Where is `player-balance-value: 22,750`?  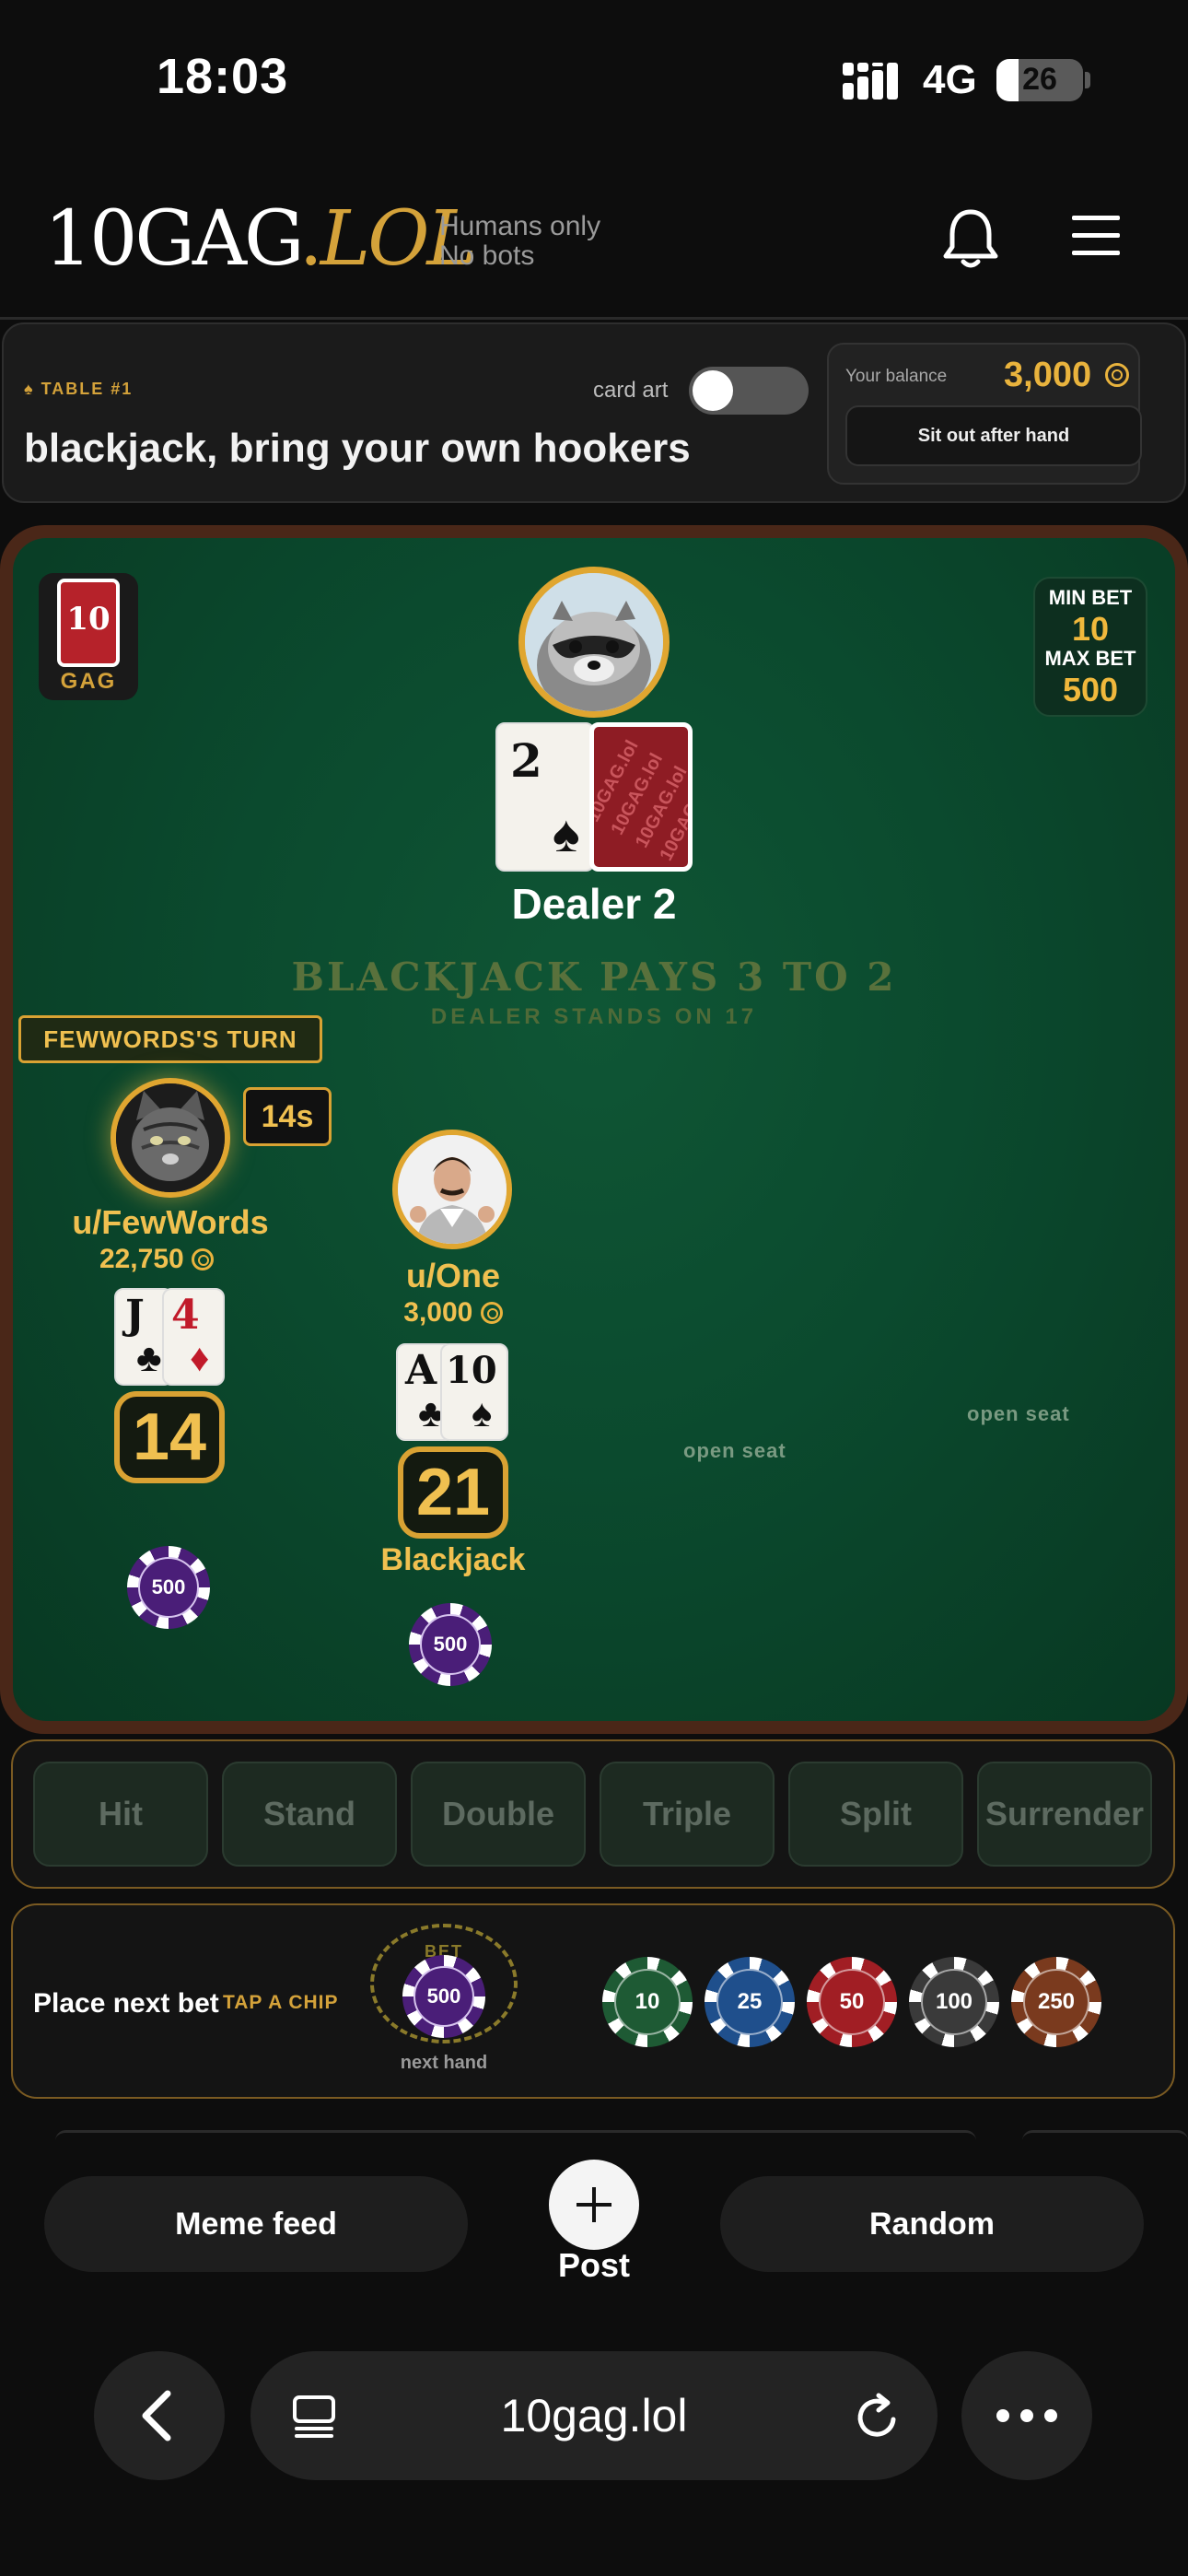
player-balance-value: 22,750 is located at coordinates (141, 1259).